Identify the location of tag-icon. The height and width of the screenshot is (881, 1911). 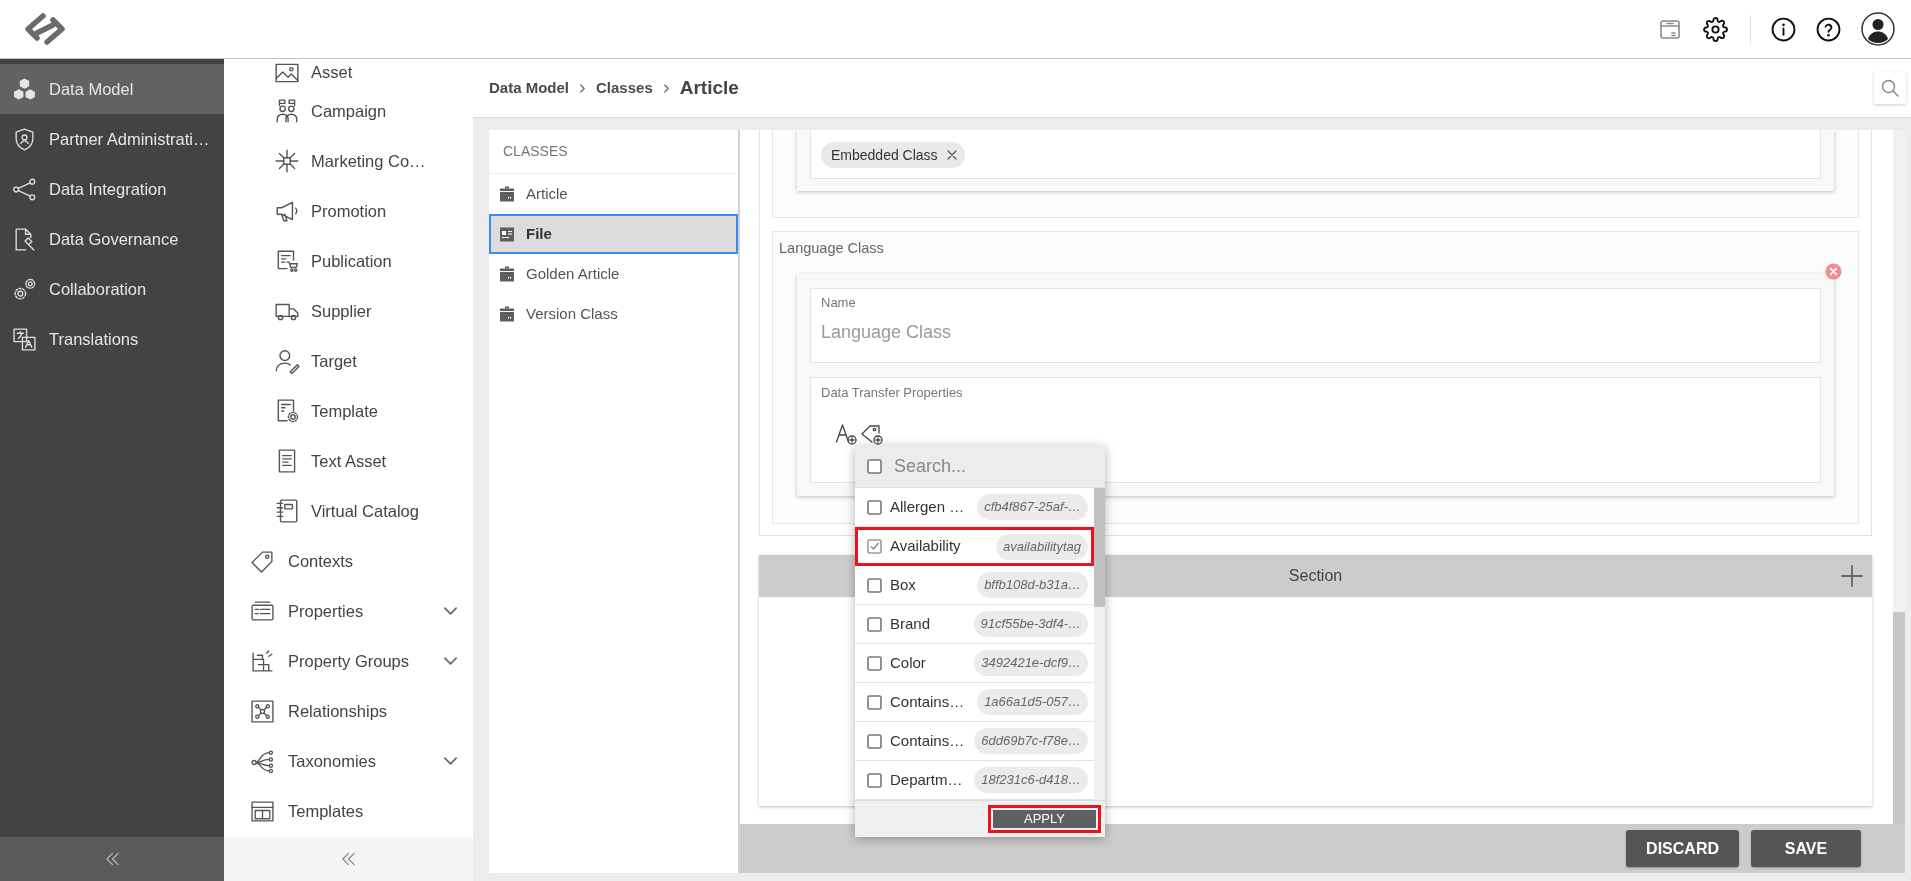
(262, 561).